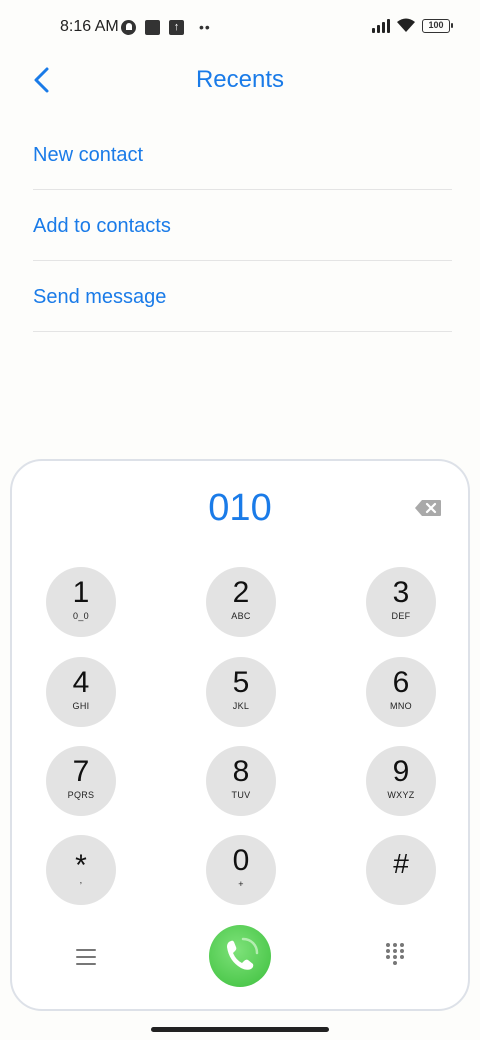  What do you see at coordinates (406, 25) in the screenshot?
I see `wifi-icon` at bounding box center [406, 25].